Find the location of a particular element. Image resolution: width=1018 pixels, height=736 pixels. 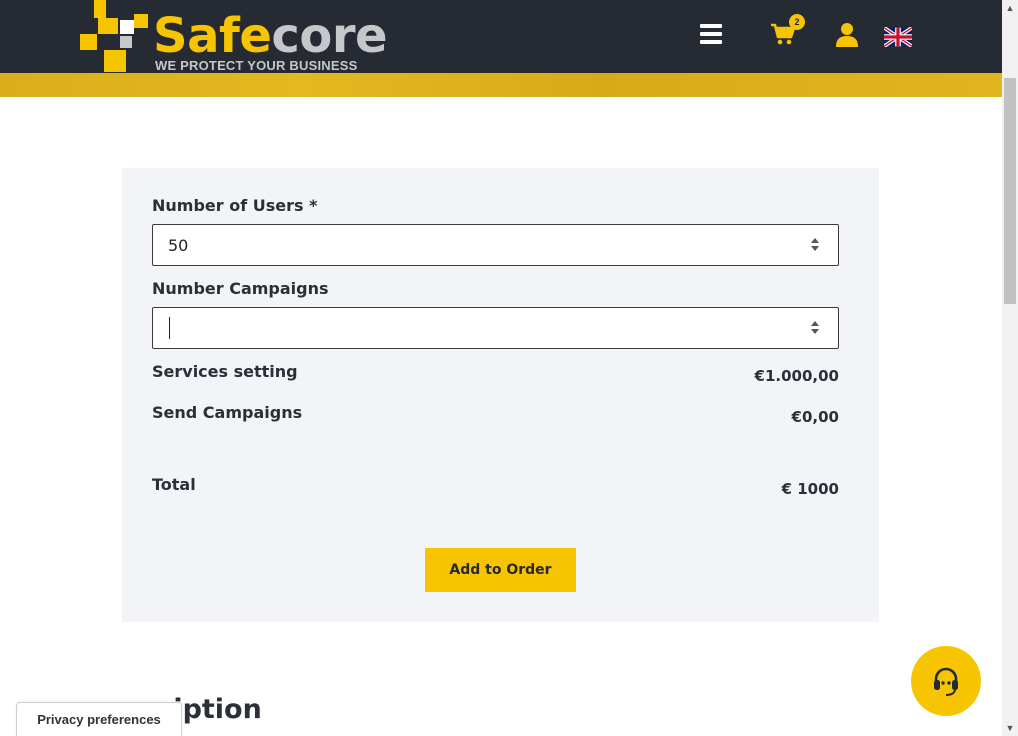

users-input-wrapper is located at coordinates (495, 245).